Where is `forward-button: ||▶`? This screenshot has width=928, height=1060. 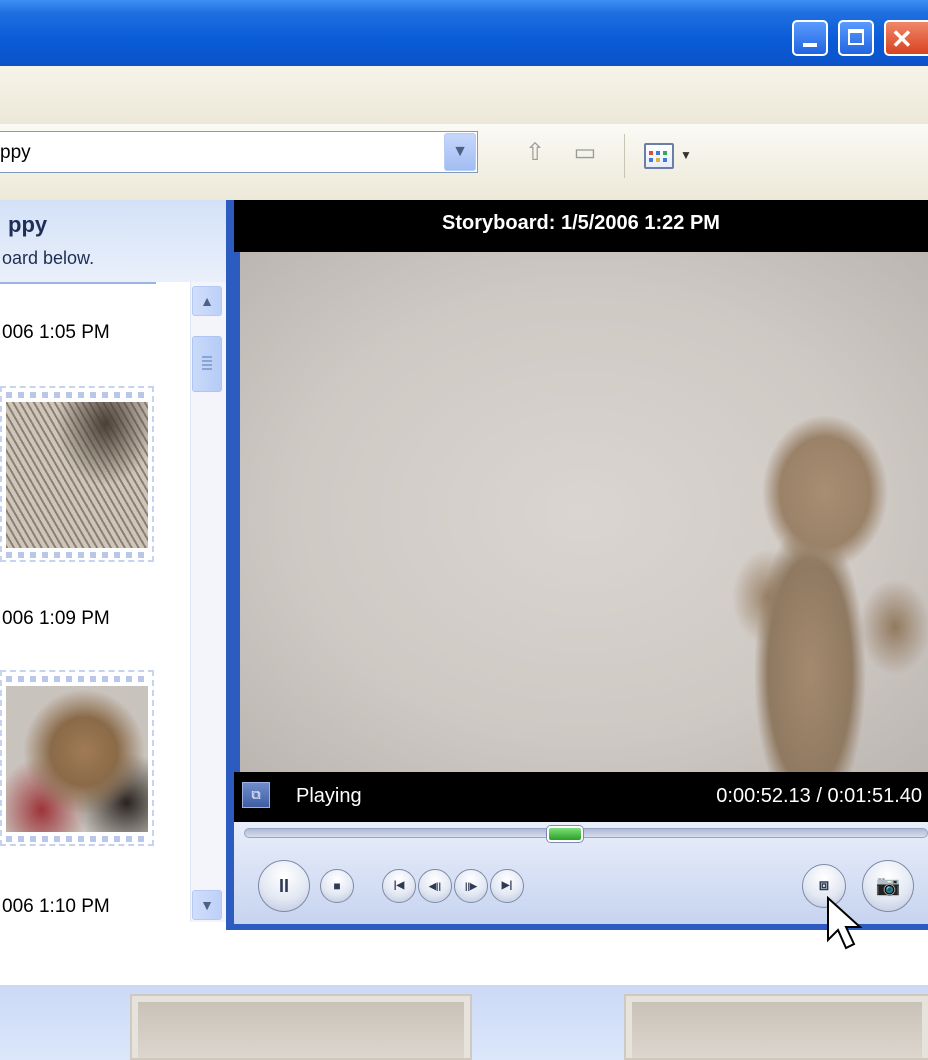 forward-button: ||▶ is located at coordinates (471, 886).